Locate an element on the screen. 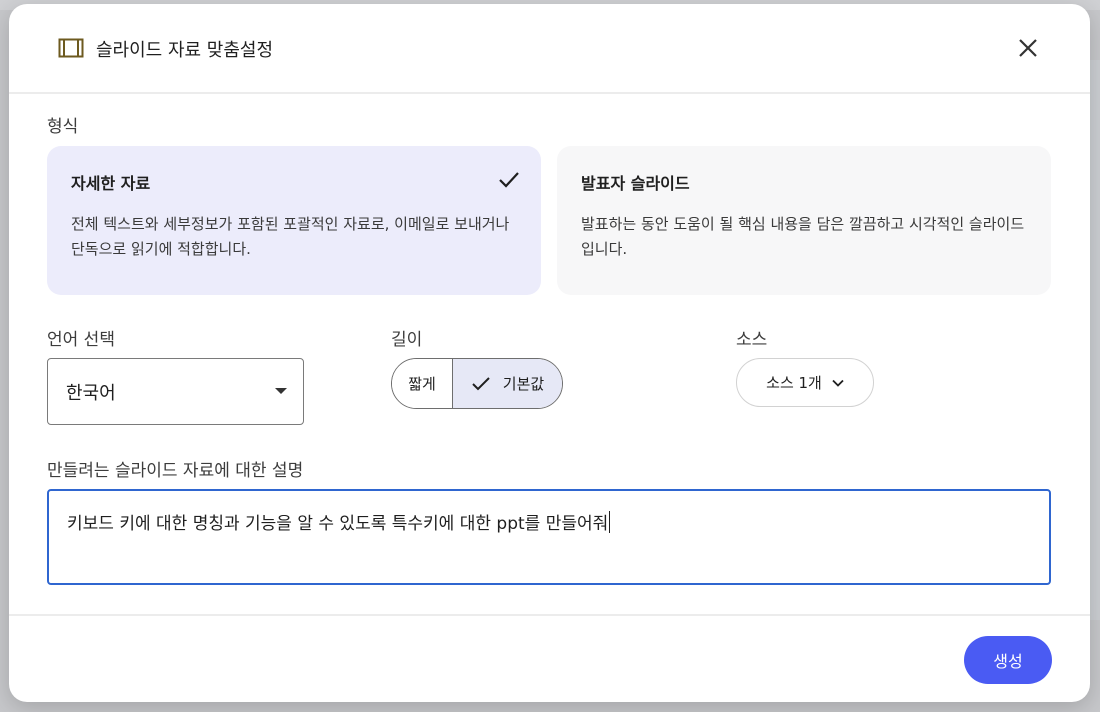 The width and height of the screenshot is (1100, 712). close-button is located at coordinates (1028, 48).